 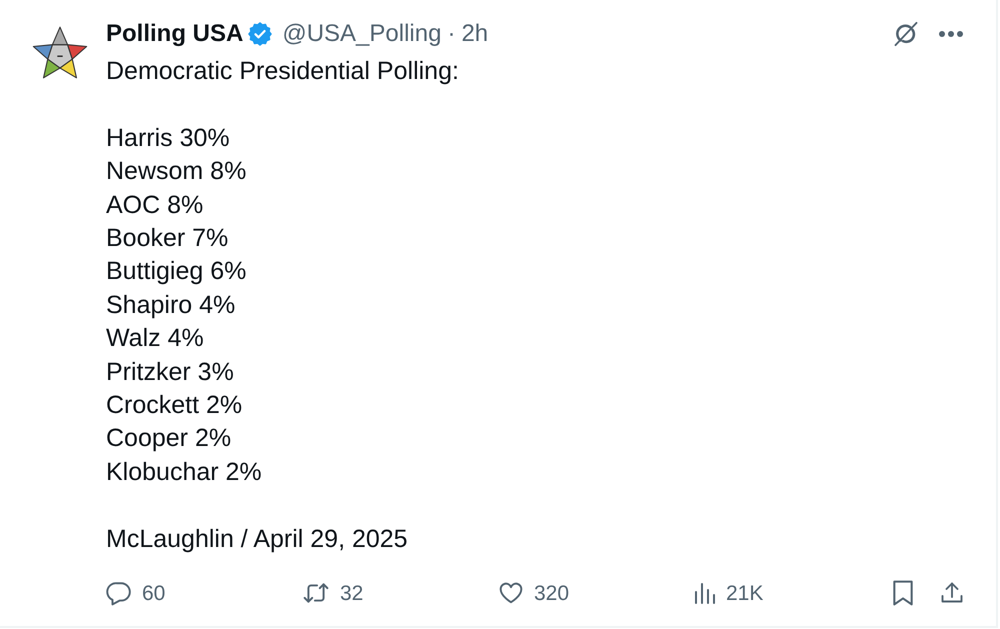 I want to click on poll-result-line: AOC 8%, so click(x=155, y=205).